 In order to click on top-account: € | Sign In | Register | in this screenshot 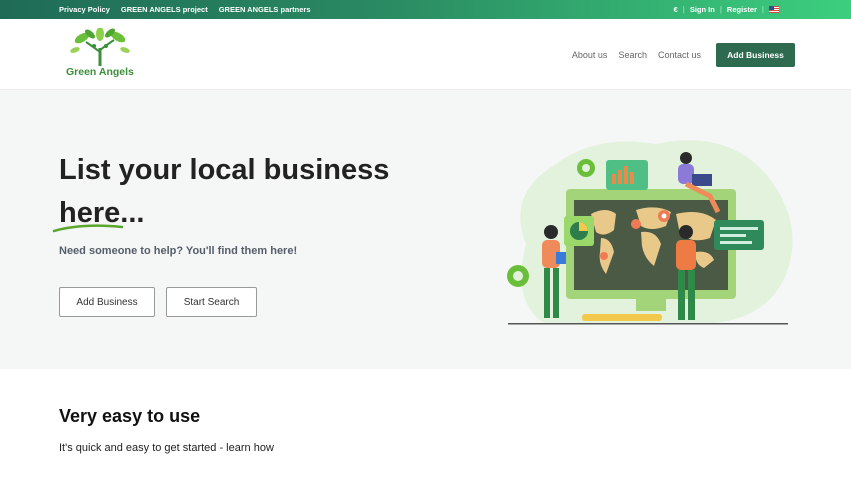, I will do `click(726, 9)`.